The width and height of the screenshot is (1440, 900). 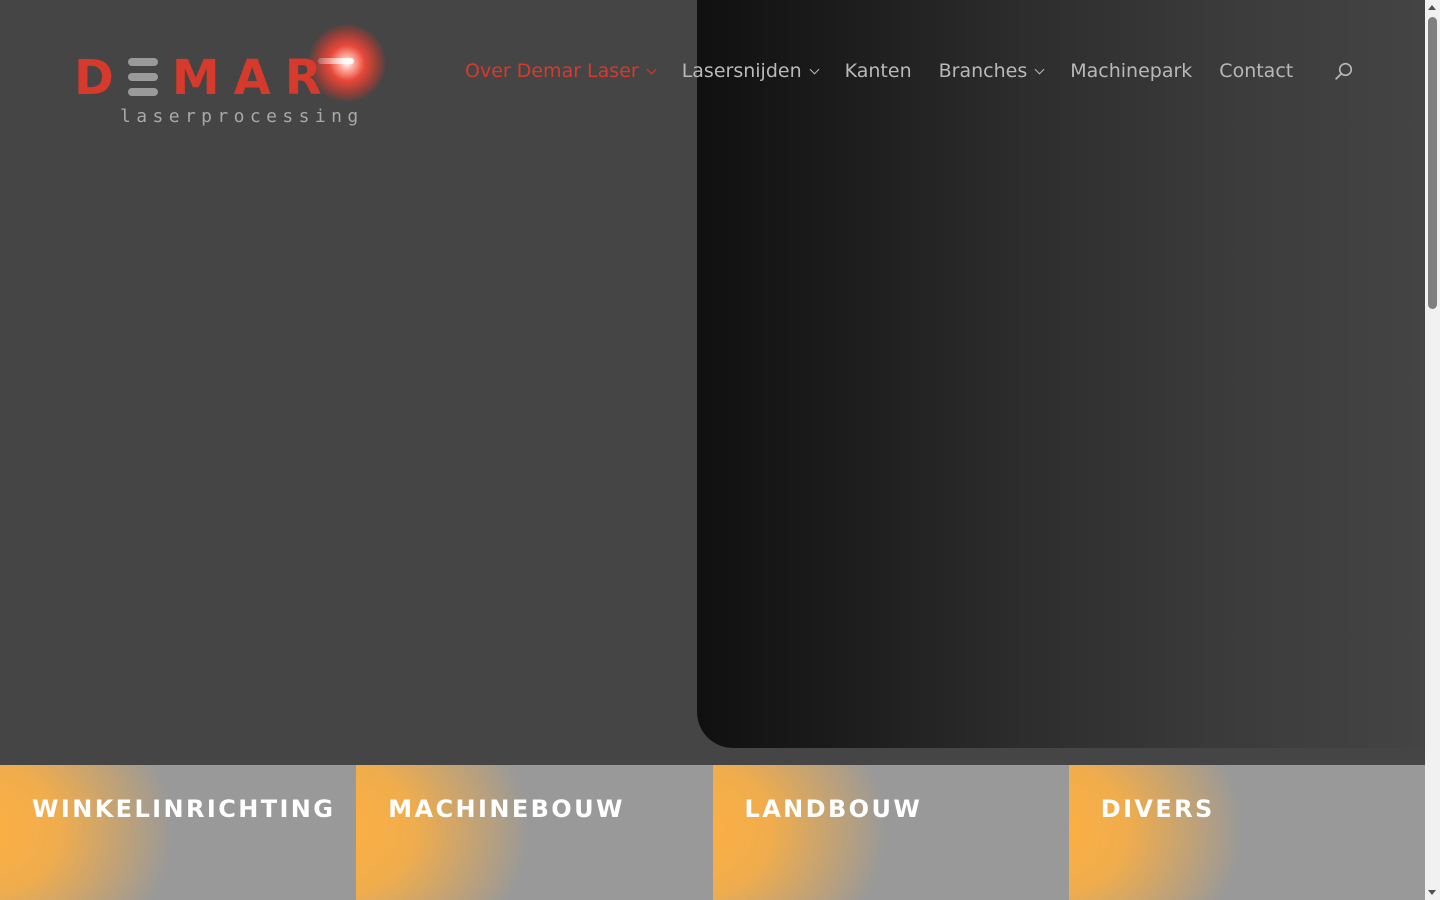 I want to click on nav-item-label: Contact, so click(x=1256, y=71).